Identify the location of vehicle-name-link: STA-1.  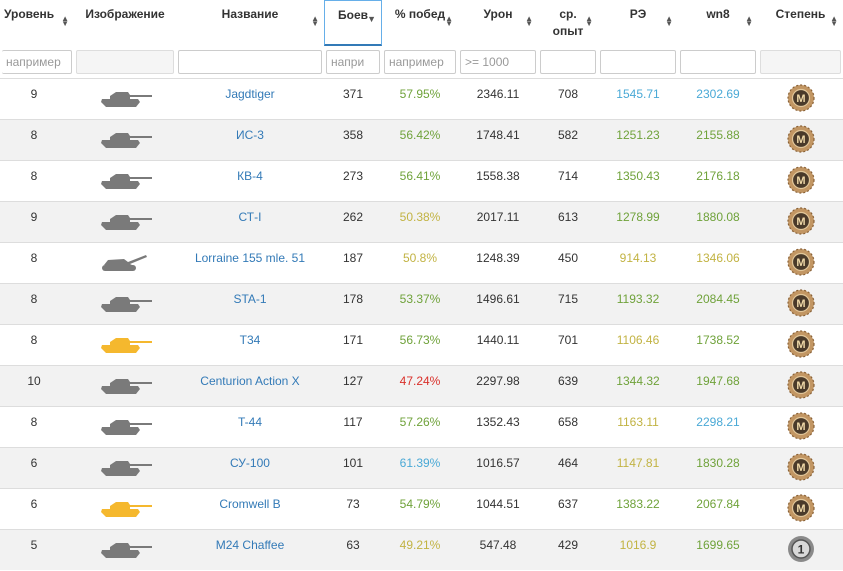
(250, 304).